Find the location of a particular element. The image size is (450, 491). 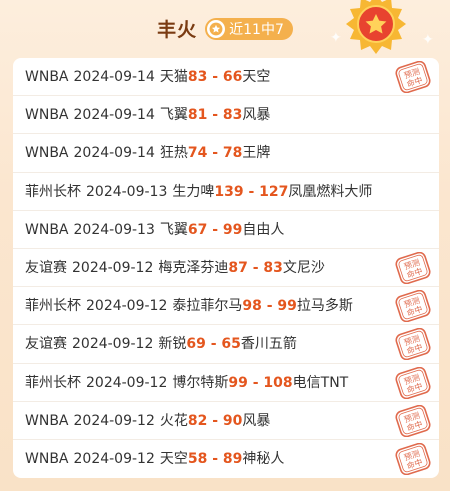

match-row: 菲州长杯 2024-09-13 生力啤139 - 127凤凰燃料大师 is located at coordinates (226, 192).